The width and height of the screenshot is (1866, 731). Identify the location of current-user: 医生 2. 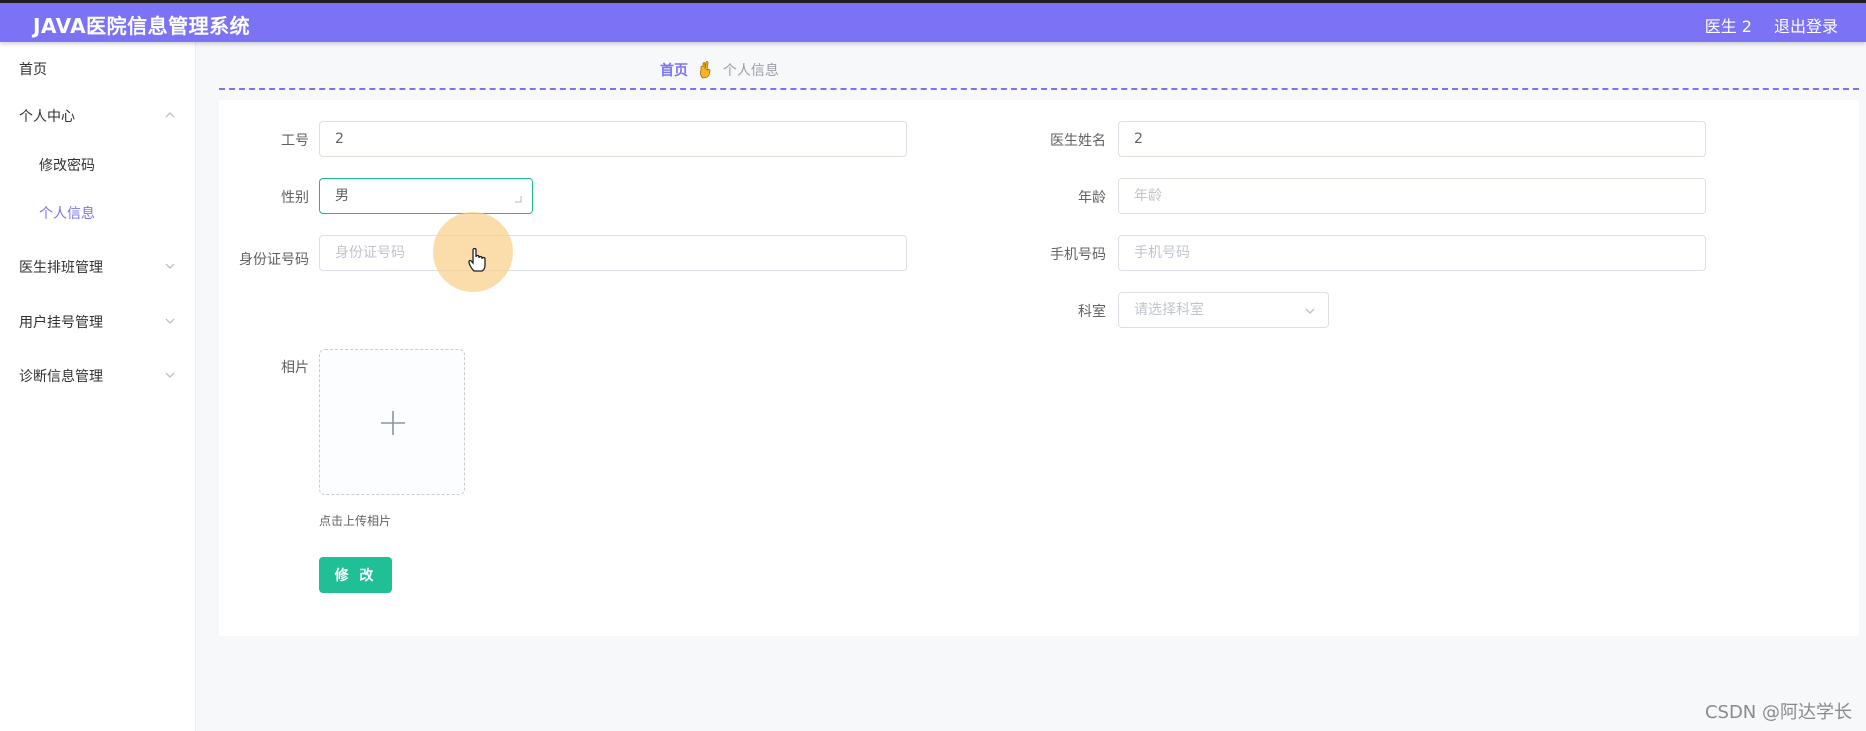
(1728, 26).